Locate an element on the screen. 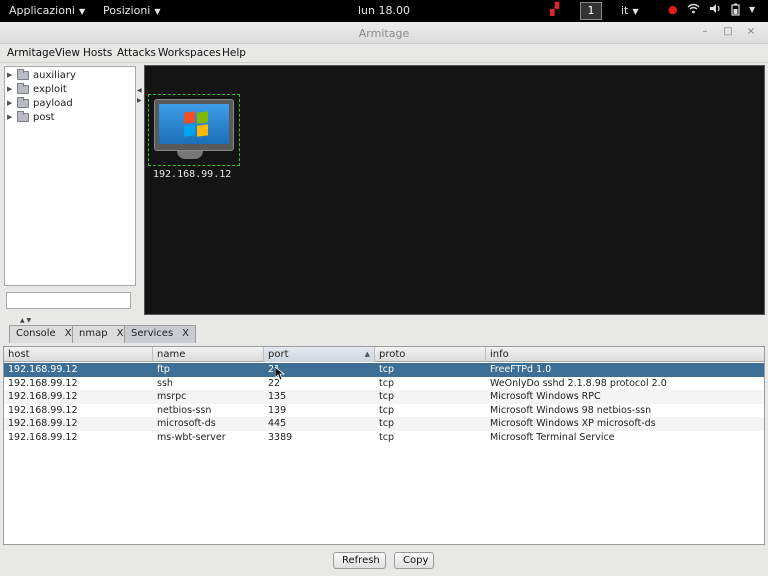  tree-item-exploit: ▶ exploit is located at coordinates (37, 89).